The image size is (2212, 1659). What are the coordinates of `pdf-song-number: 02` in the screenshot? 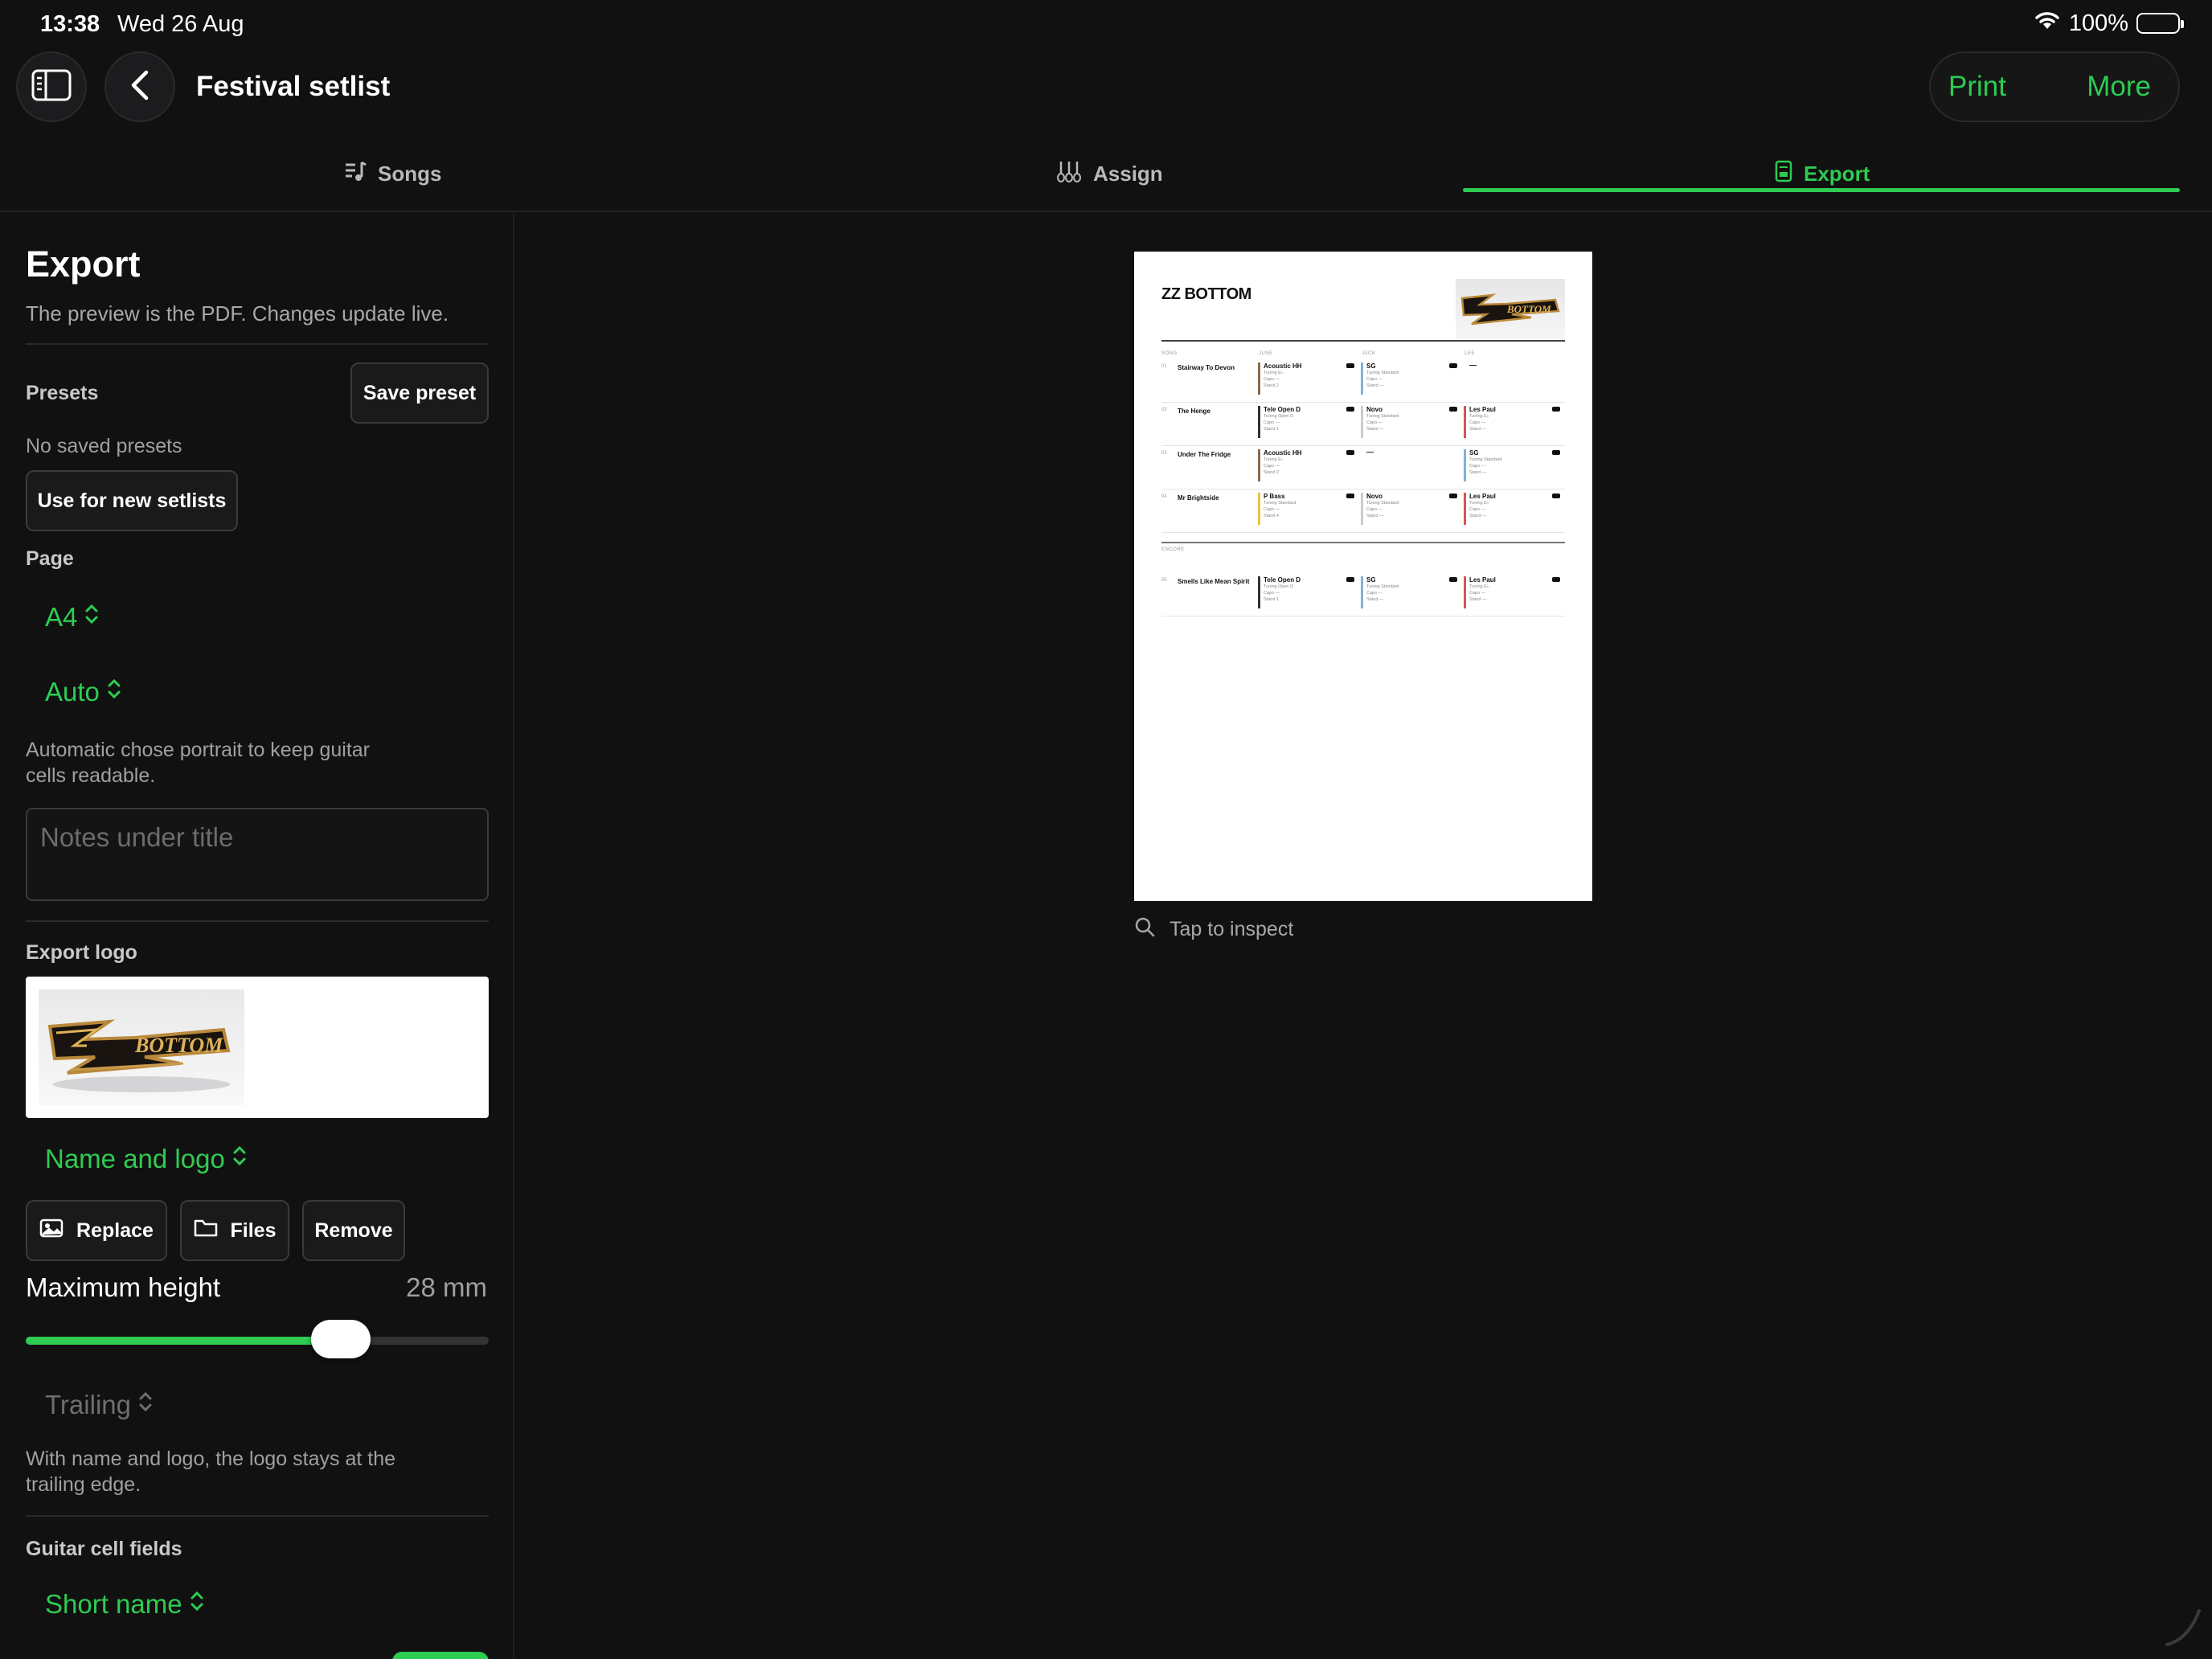 It's located at (1164, 410).